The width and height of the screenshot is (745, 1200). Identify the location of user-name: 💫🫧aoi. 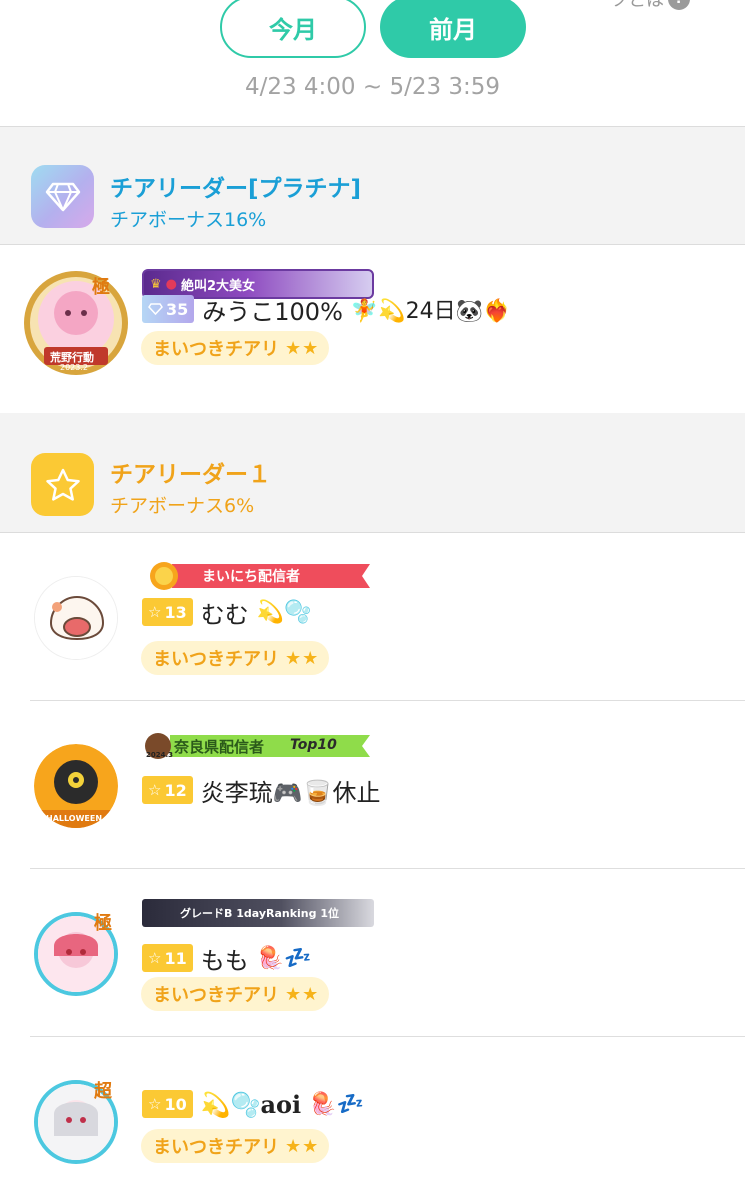
(251, 1104).